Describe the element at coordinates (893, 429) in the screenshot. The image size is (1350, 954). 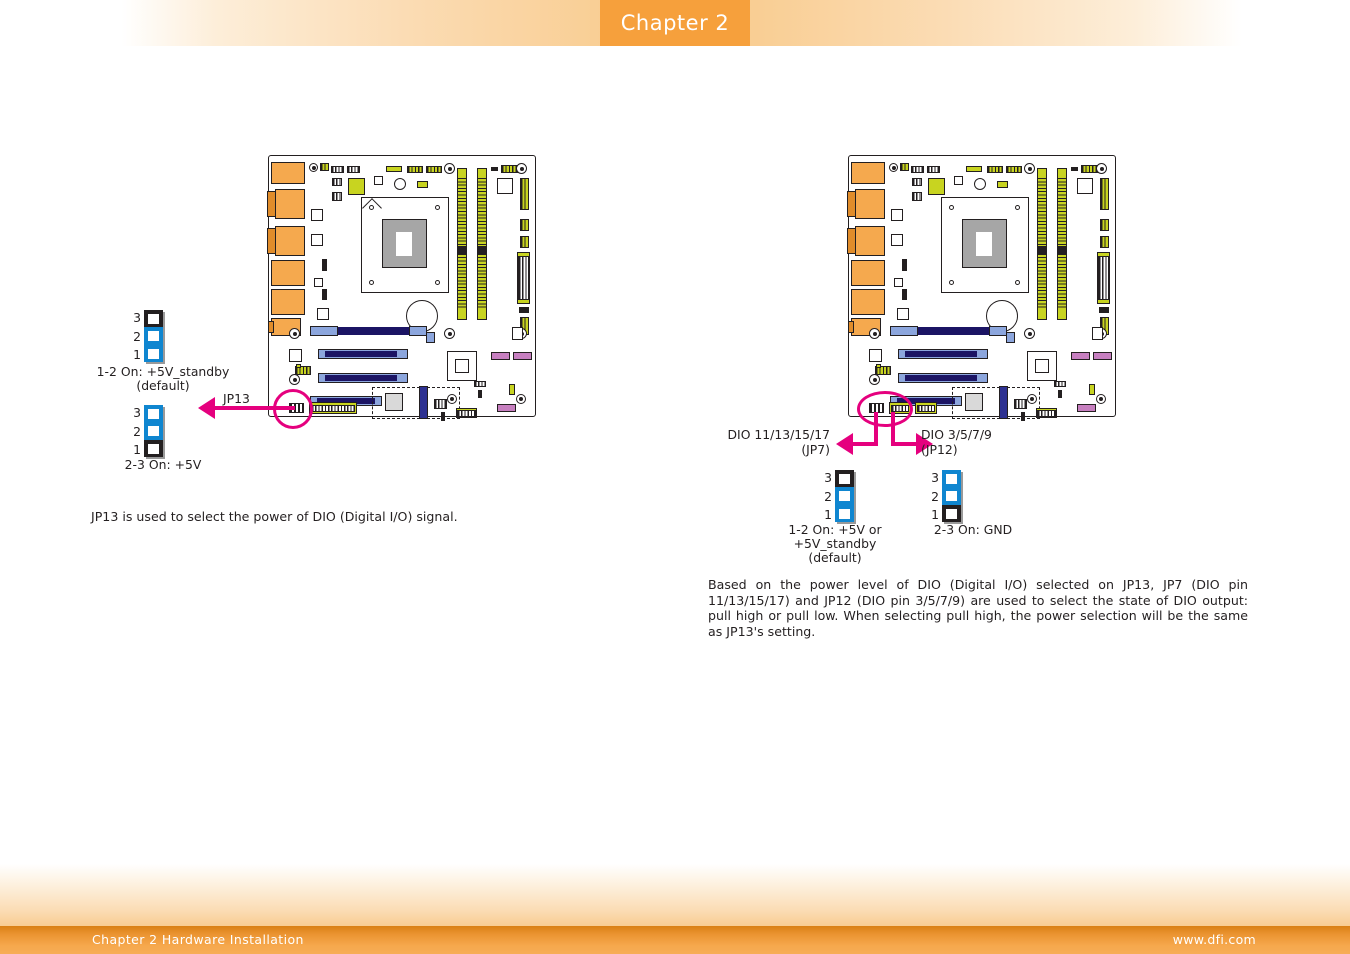
I see `callout-descender-right` at that location.